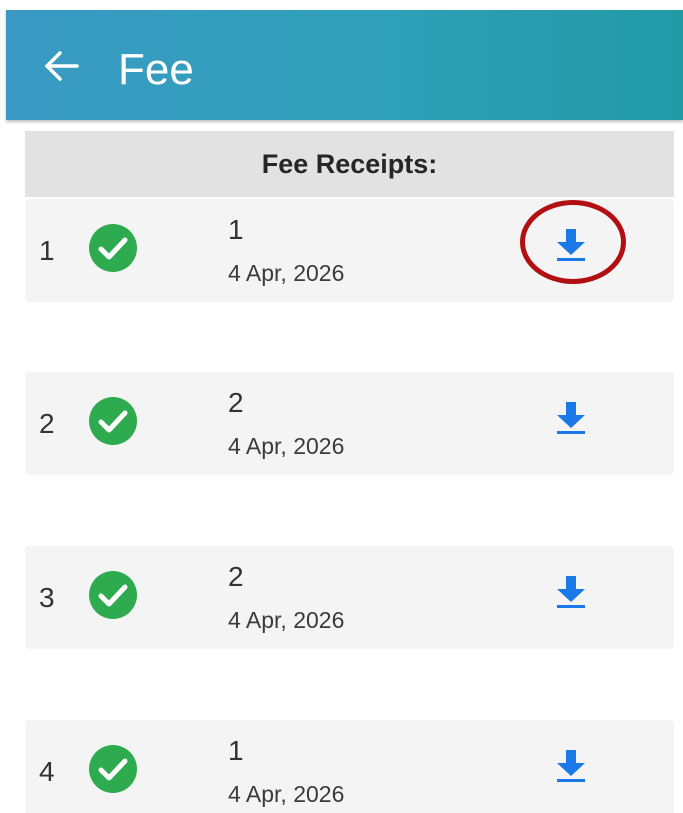 Image resolution: width=683 pixels, height=813 pixels. Describe the element at coordinates (349, 597) in the screenshot. I see `receipt-card: 3 2 4 Apr, 2026` at that location.